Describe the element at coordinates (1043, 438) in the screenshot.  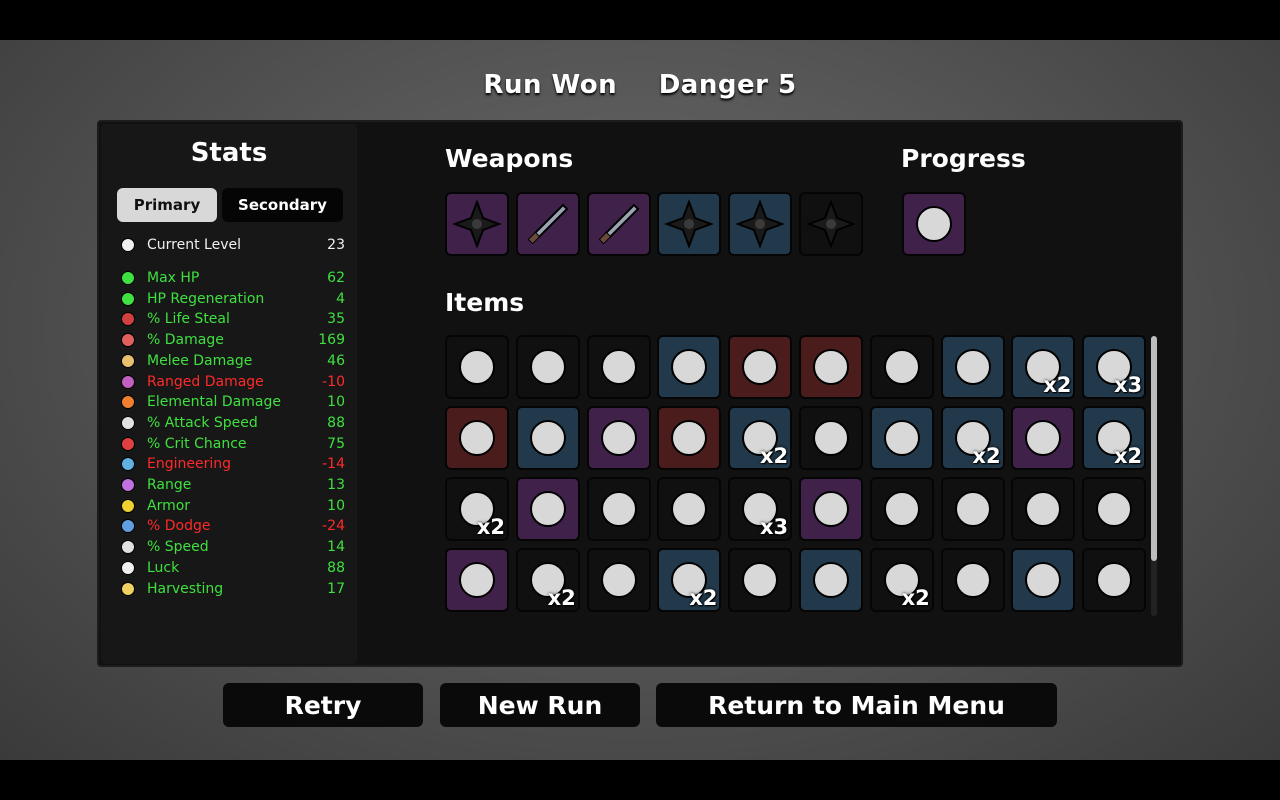
I see `mortar-slot` at that location.